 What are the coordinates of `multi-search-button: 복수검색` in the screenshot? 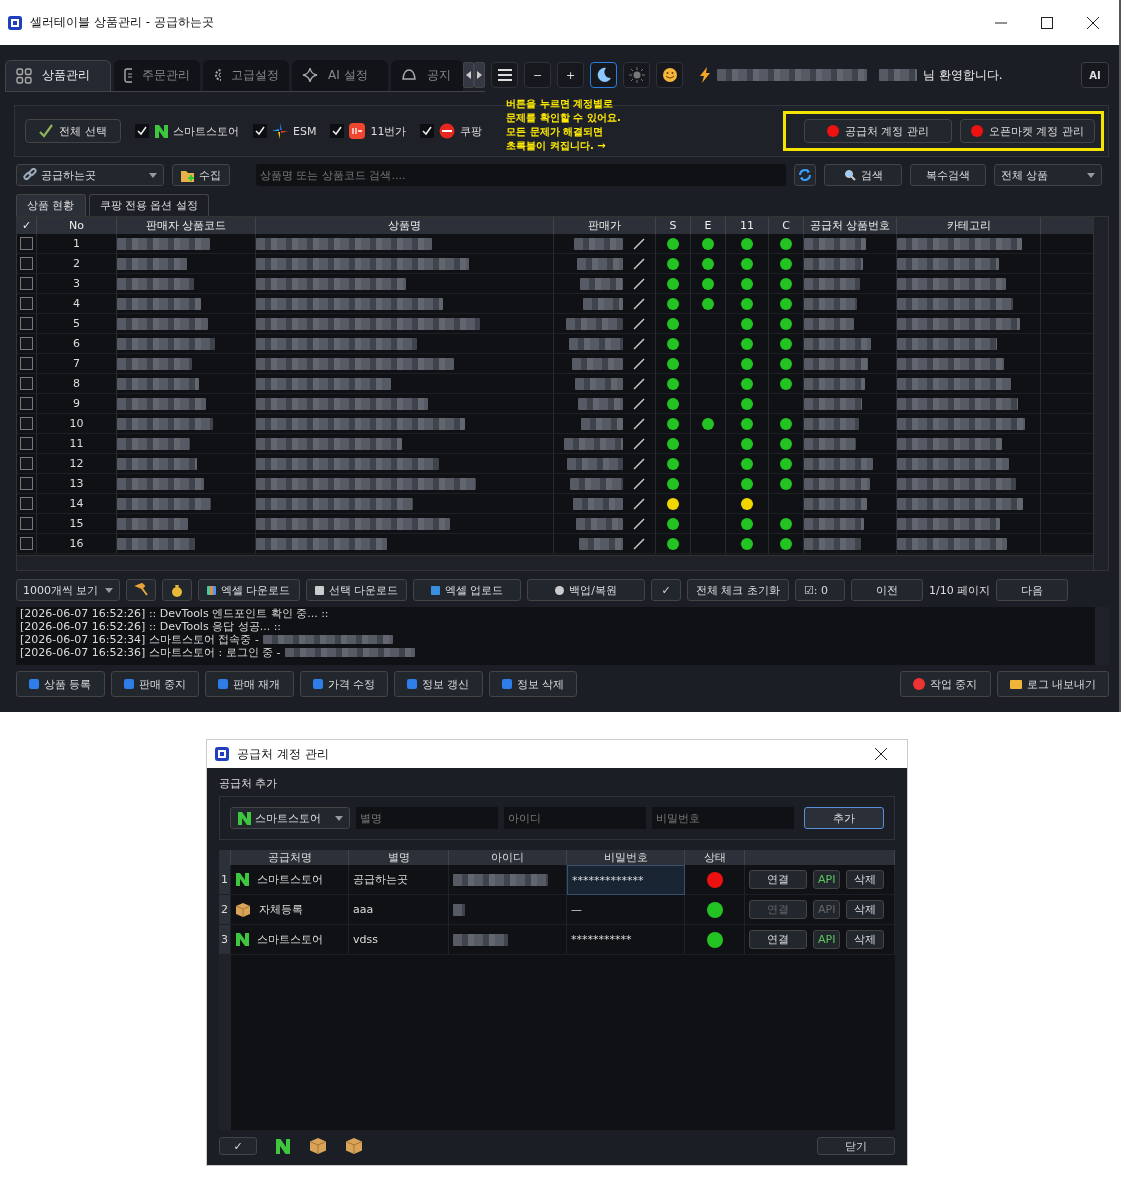 It's located at (948, 175).